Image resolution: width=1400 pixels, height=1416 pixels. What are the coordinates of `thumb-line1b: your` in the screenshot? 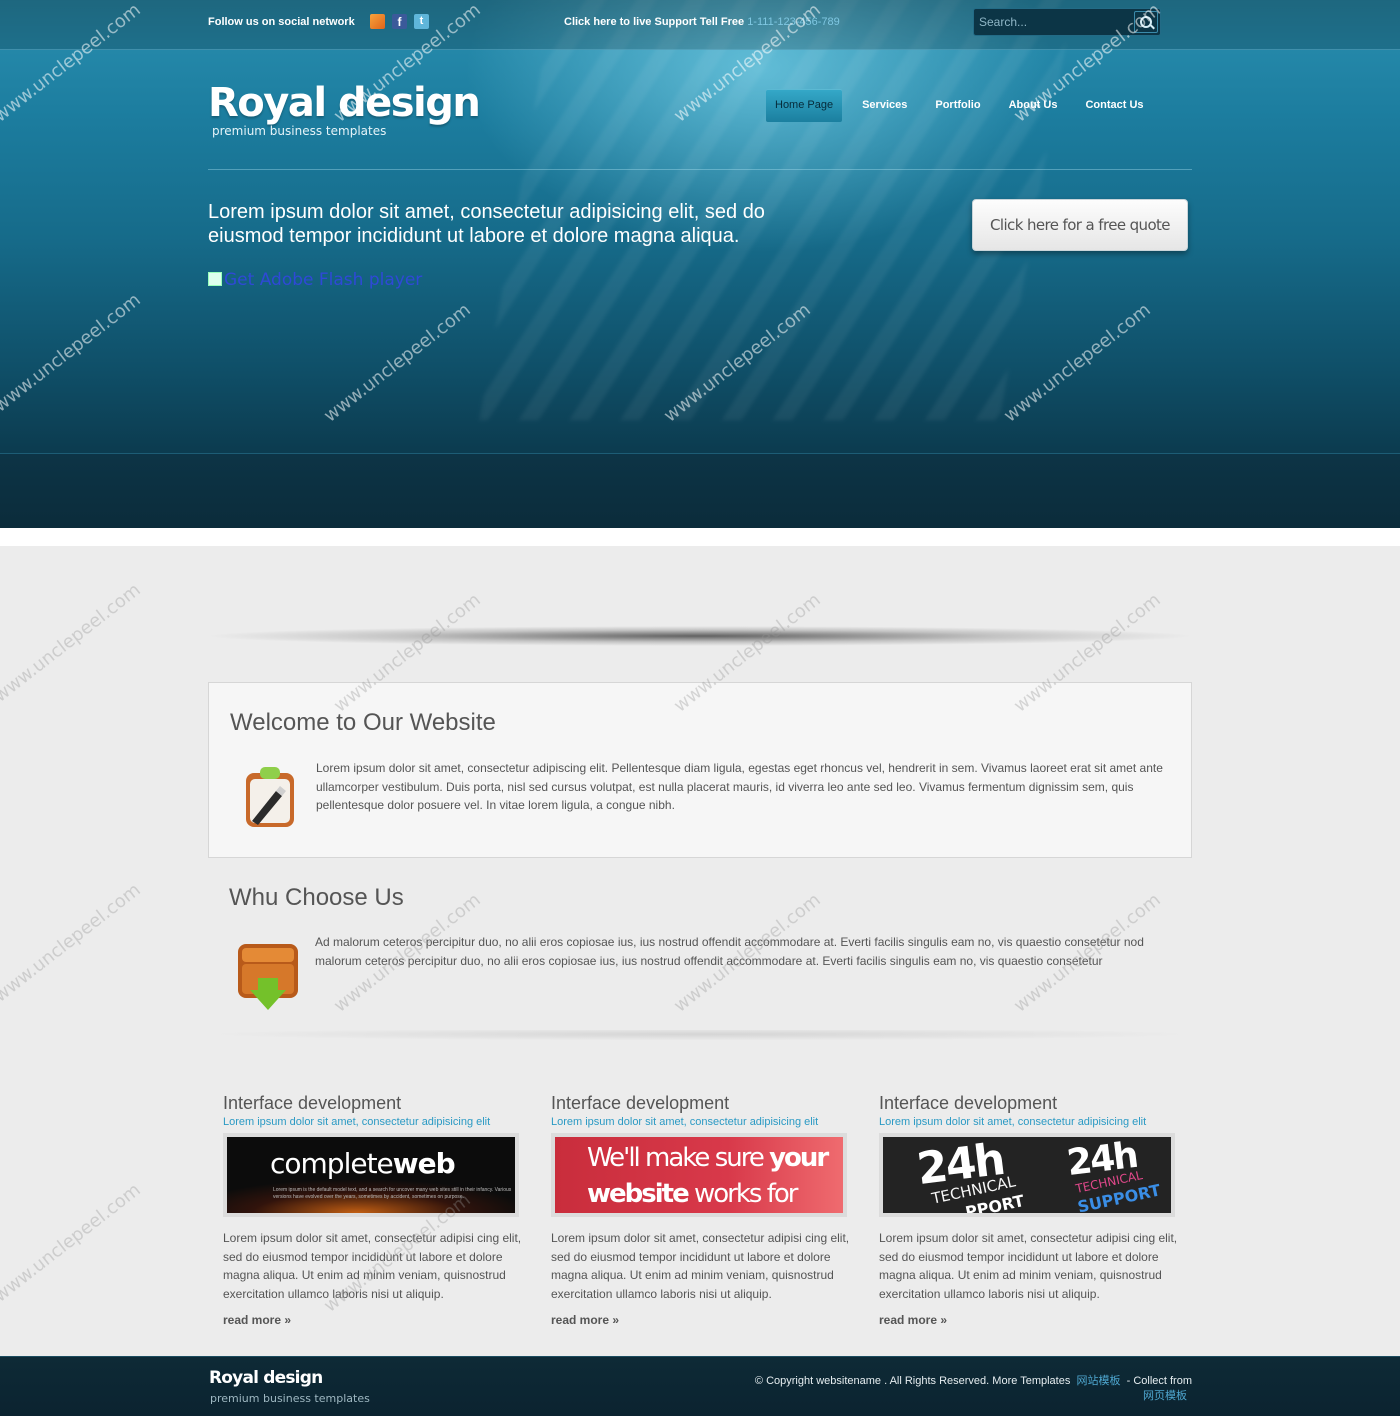 It's located at (799, 1158).